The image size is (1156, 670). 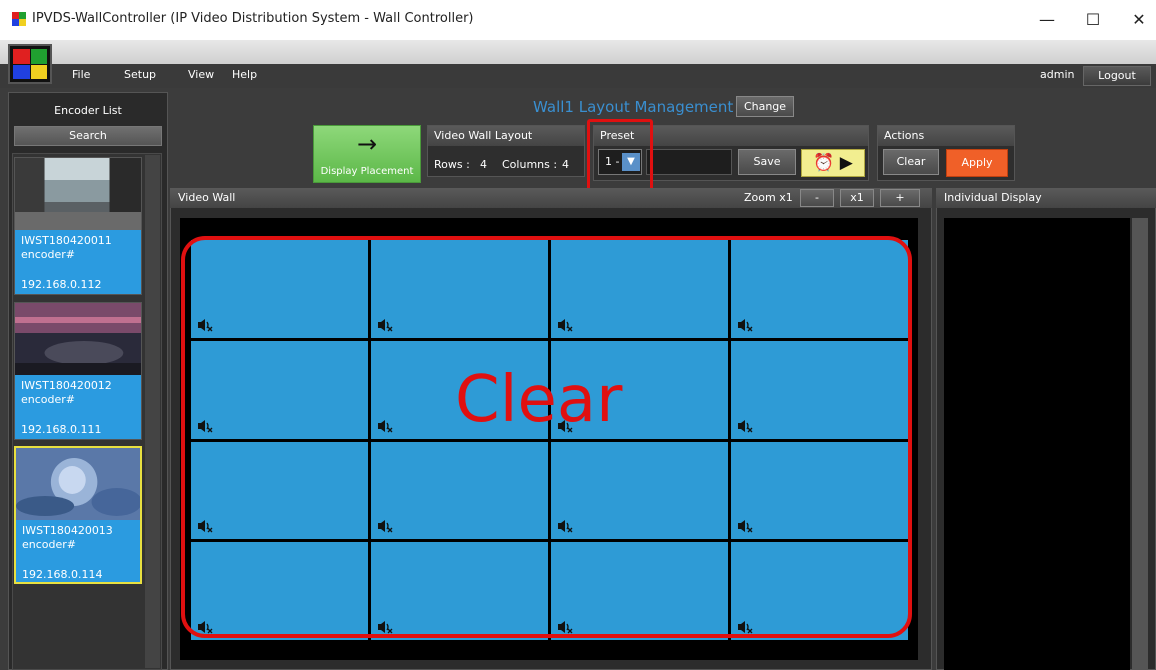 I want to click on minimize-button: —, so click(x=1047, y=20).